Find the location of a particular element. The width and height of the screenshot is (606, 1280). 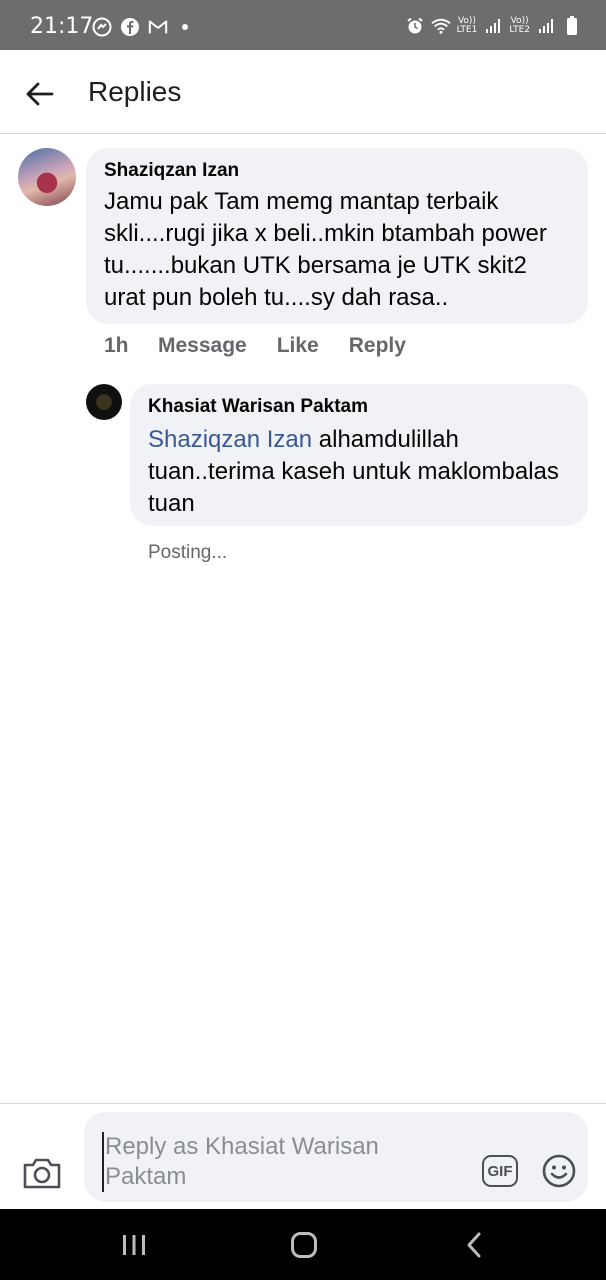

camera-icon is located at coordinates (42, 1173).